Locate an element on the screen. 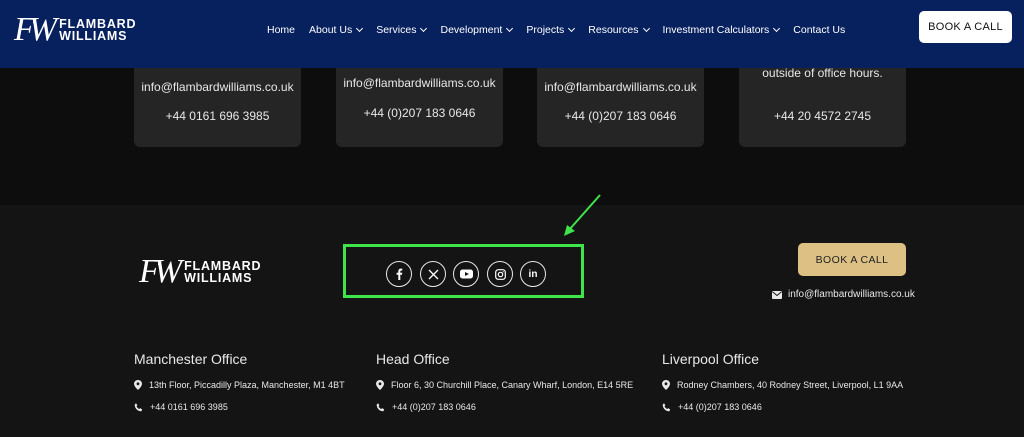 The width and height of the screenshot is (1024, 437). office-title-manchester: Manchester Office is located at coordinates (191, 359).